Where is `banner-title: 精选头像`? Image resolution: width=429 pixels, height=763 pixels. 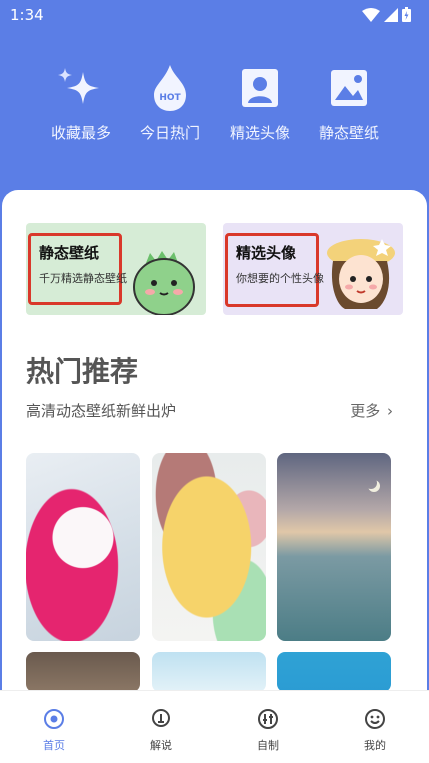 banner-title: 精选头像 is located at coordinates (266, 253).